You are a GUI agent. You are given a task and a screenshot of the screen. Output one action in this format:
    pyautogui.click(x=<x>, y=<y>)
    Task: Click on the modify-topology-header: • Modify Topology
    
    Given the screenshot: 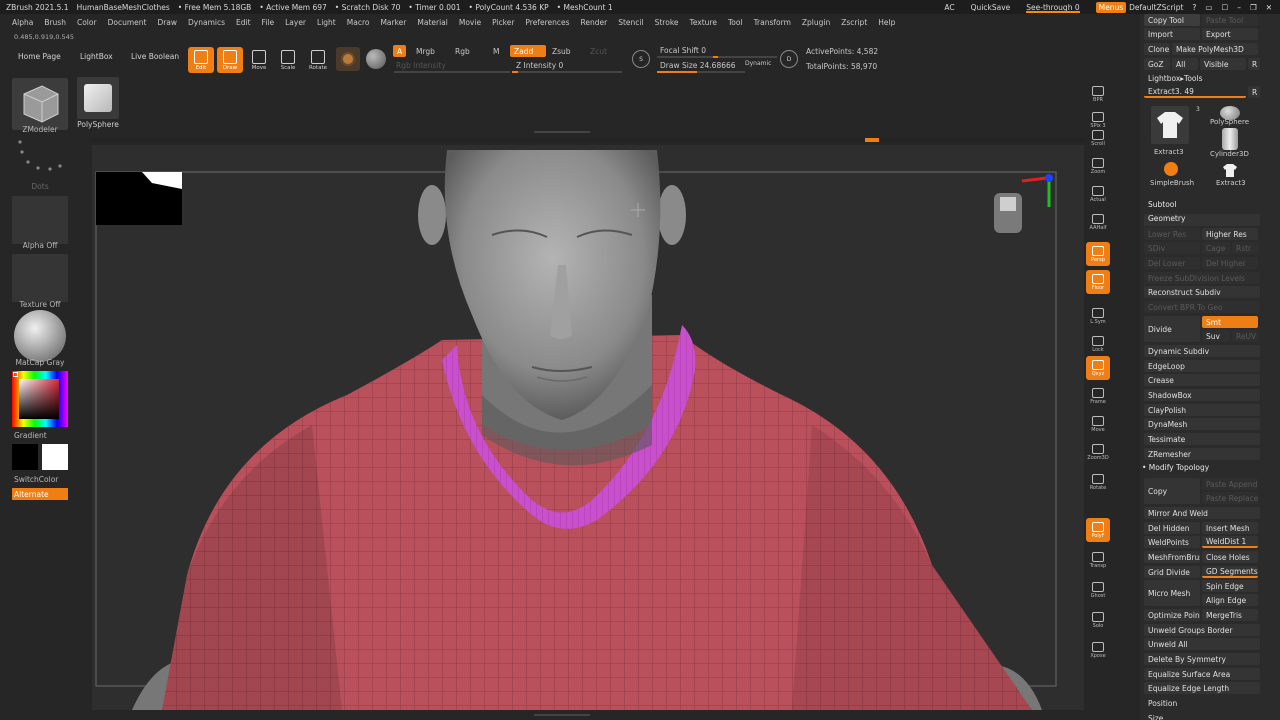 What is the action you would take?
    pyautogui.click(x=1175, y=467)
    